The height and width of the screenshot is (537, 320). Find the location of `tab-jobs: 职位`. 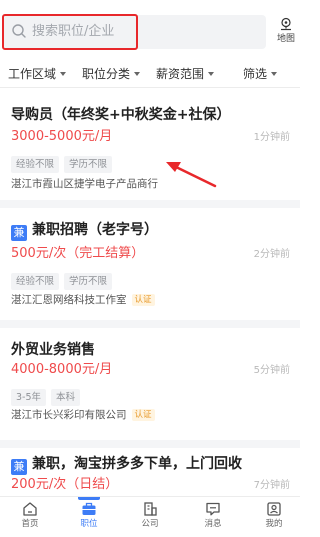

tab-jobs: 职位 is located at coordinates (89, 513).